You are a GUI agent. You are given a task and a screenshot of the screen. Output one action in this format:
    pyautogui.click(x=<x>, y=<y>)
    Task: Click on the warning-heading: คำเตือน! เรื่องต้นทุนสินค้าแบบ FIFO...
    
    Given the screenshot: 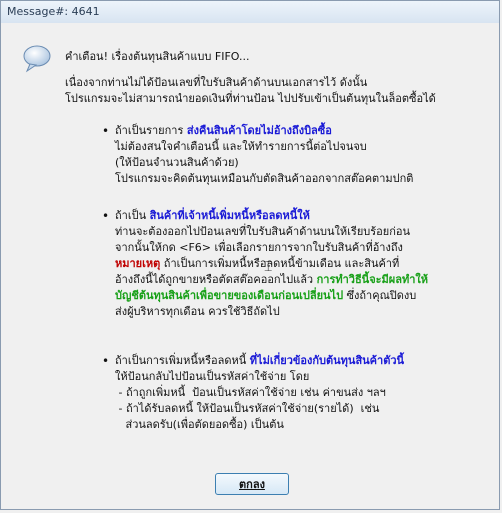 What is the action you would take?
    pyautogui.click(x=157, y=56)
    